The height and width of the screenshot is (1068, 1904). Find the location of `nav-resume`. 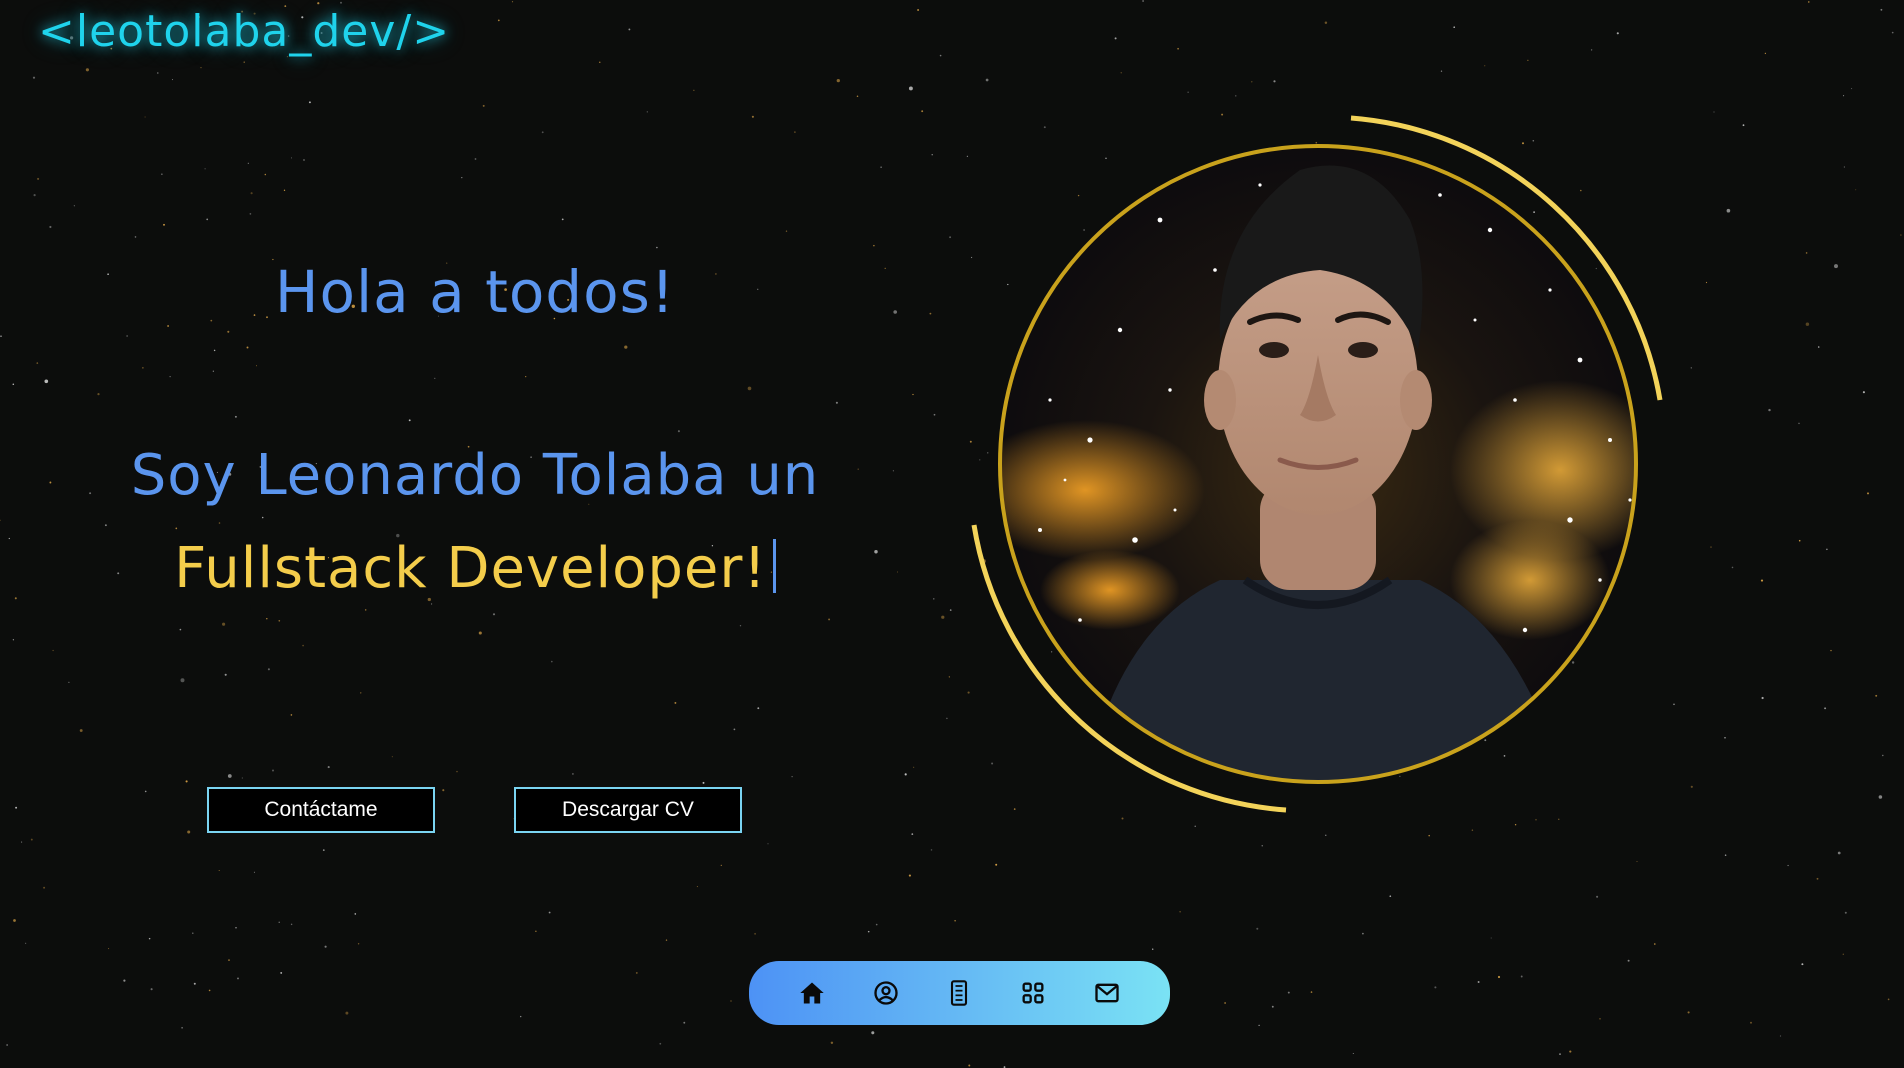

nav-resume is located at coordinates (959, 993).